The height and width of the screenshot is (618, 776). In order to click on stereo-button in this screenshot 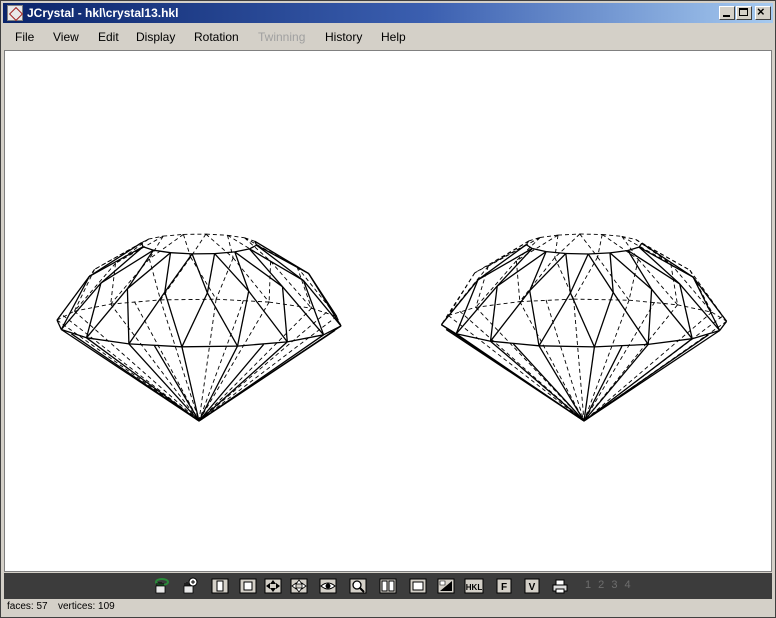, I will do `click(388, 586)`.